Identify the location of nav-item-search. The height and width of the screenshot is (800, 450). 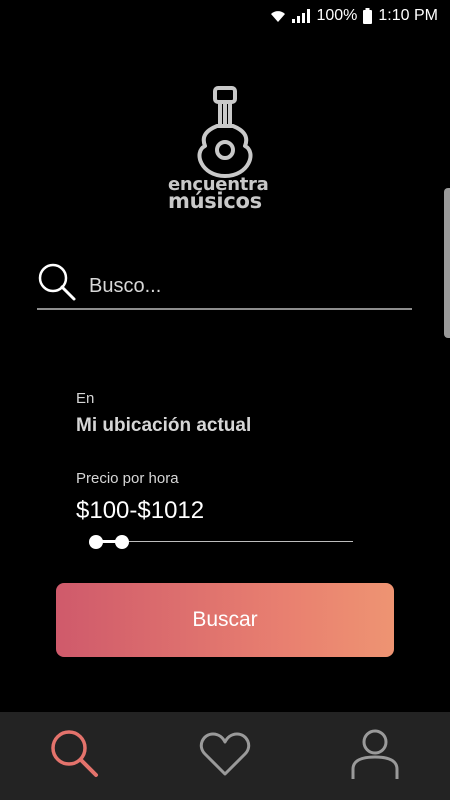
(75, 756).